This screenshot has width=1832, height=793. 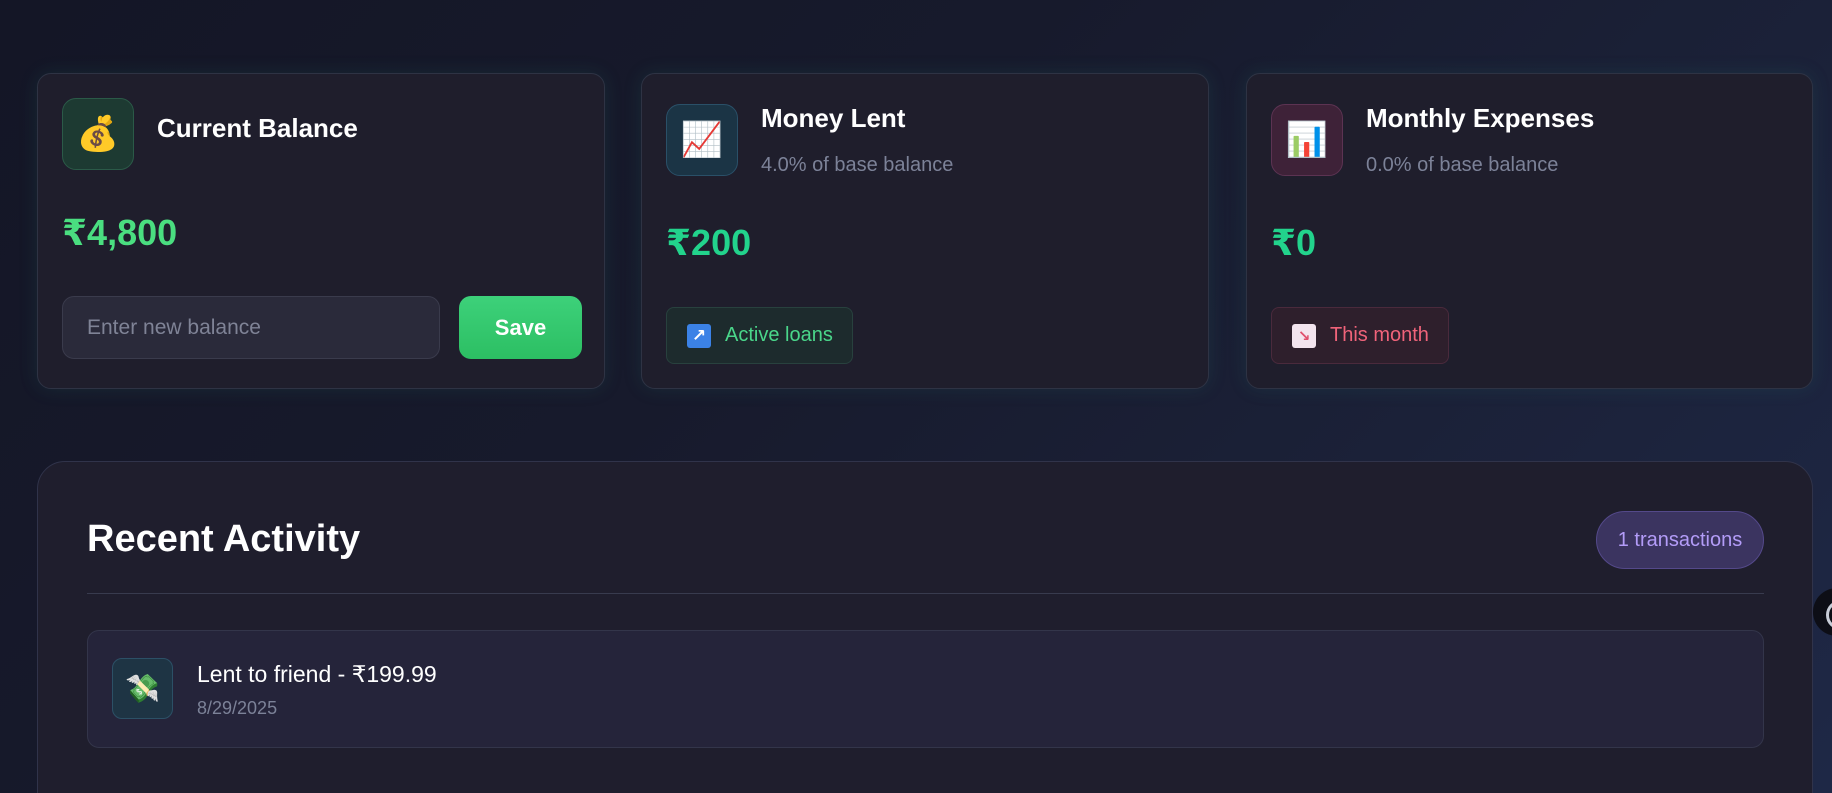 What do you see at coordinates (120, 232) in the screenshot?
I see `balance-amount: ₹4,800` at bounding box center [120, 232].